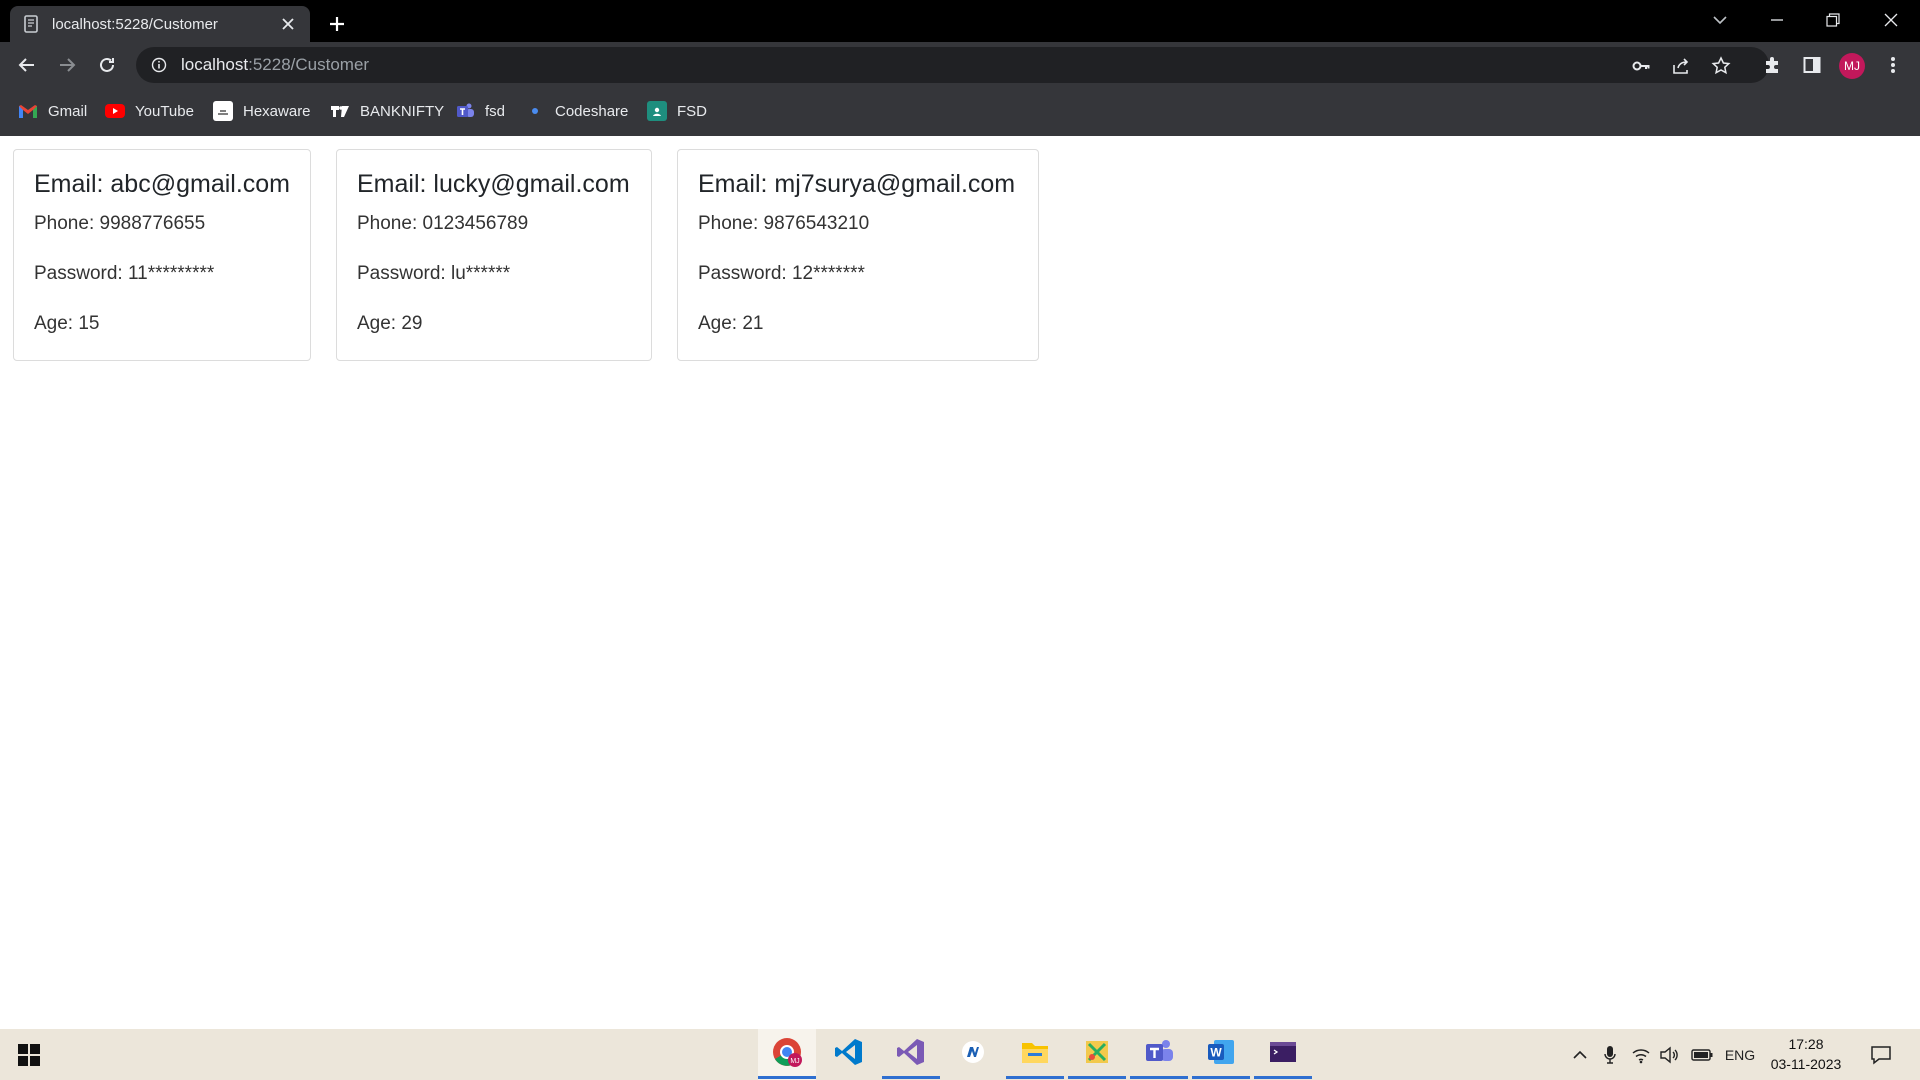  What do you see at coordinates (159, 65) in the screenshot?
I see `site-info-icon` at bounding box center [159, 65].